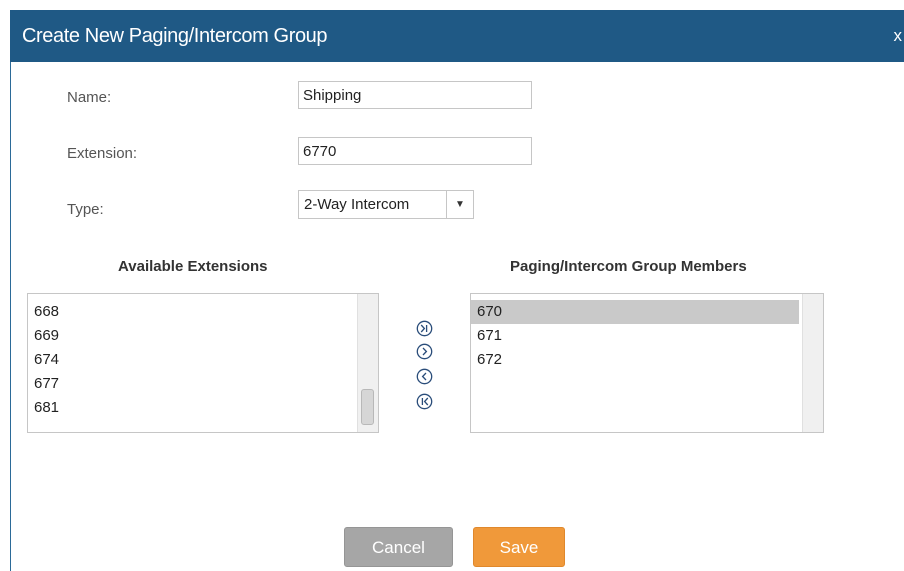 The height and width of the screenshot is (571, 904). Describe the element at coordinates (191, 336) in the screenshot. I see `list-item: 669` at that location.